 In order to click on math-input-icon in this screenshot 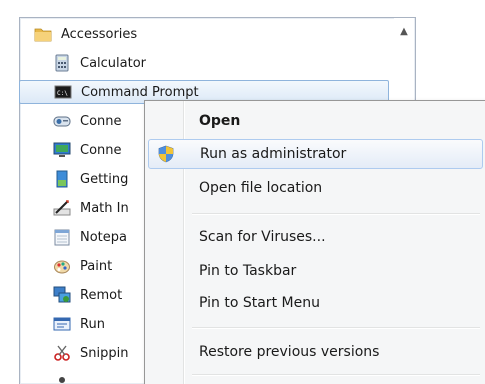, I will do `click(62, 208)`.